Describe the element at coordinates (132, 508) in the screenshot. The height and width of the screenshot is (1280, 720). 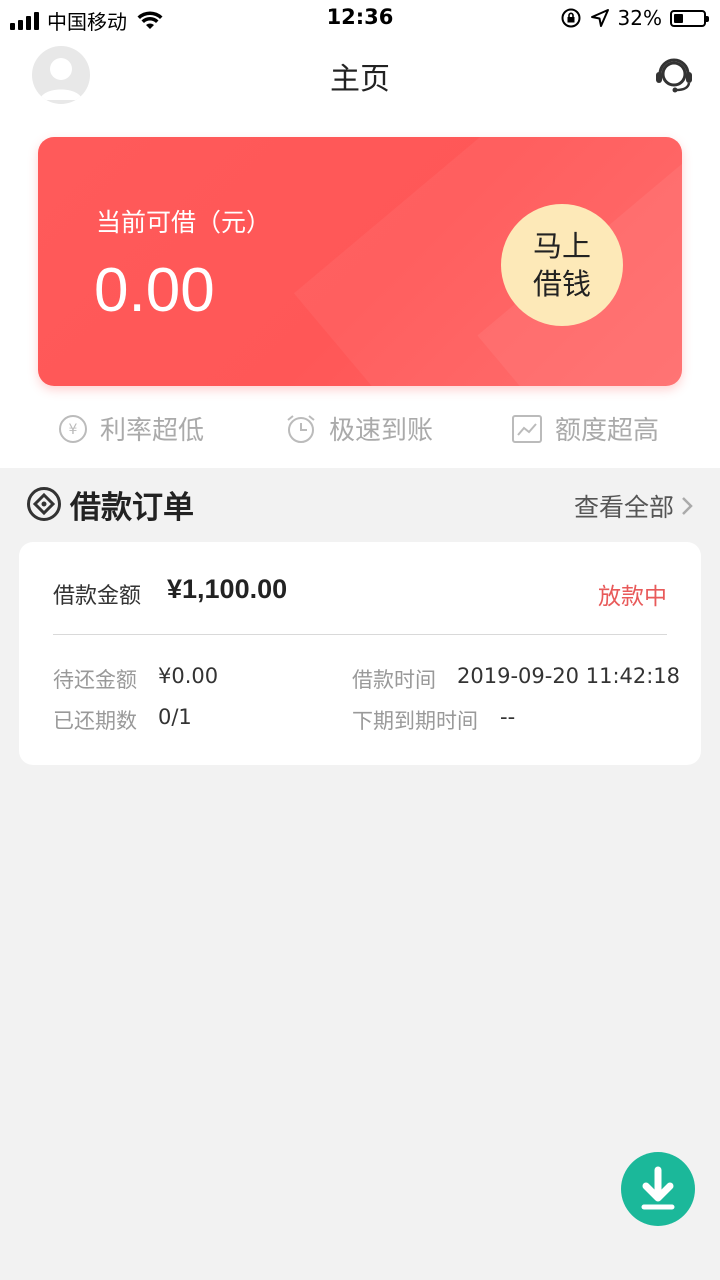
I see `section-title: 借款订单` at that location.